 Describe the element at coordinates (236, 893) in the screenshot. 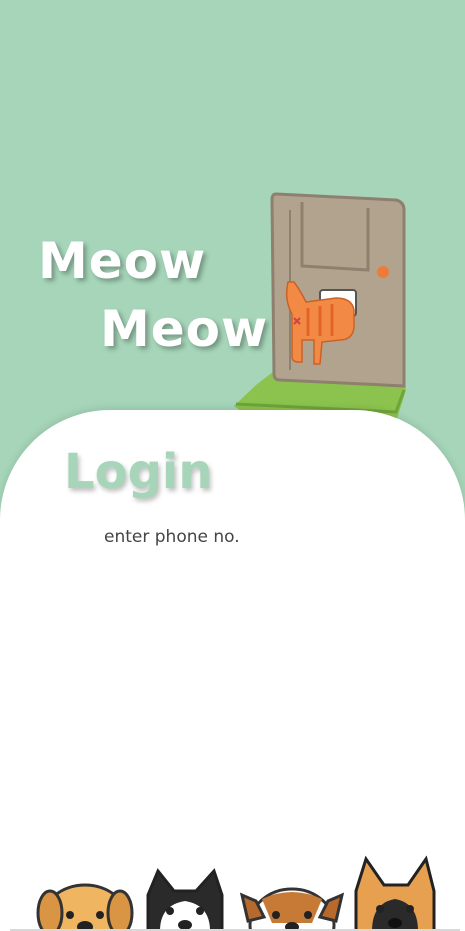

I see `peeking-dogs-illustration` at that location.